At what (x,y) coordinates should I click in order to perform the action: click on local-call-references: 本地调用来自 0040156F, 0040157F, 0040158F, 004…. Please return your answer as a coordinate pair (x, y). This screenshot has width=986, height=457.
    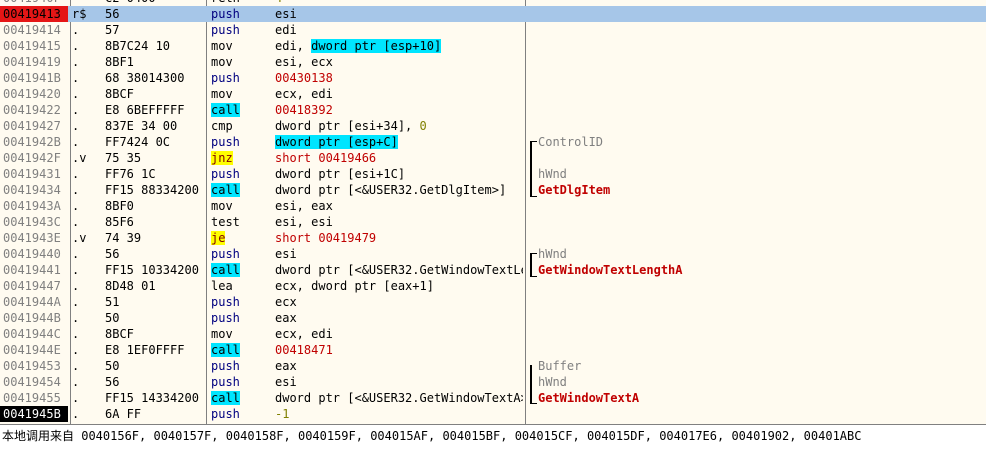
    Looking at the image, I should click on (432, 436).